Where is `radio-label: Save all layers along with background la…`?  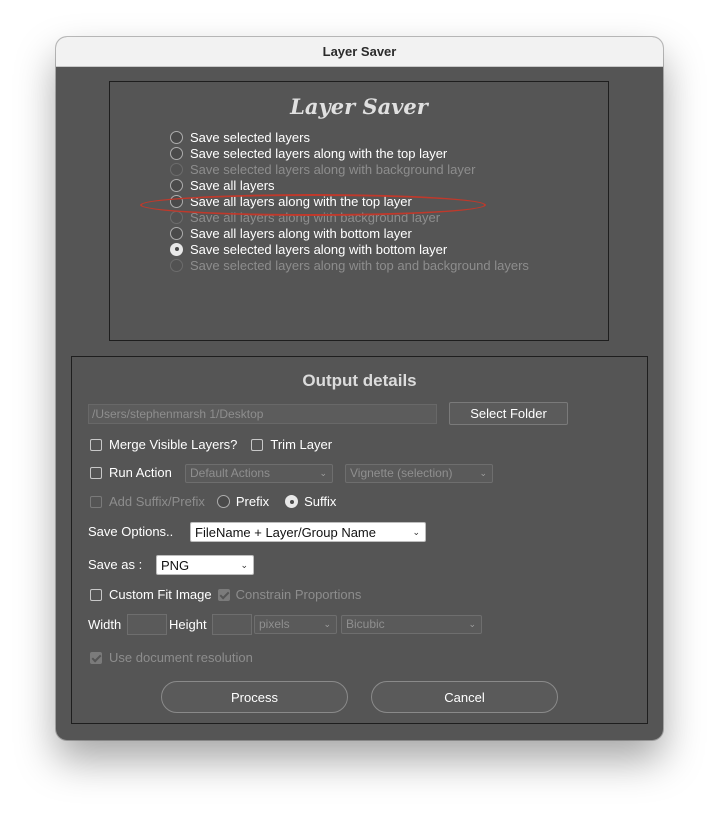 radio-label: Save all layers along with background la… is located at coordinates (315, 217).